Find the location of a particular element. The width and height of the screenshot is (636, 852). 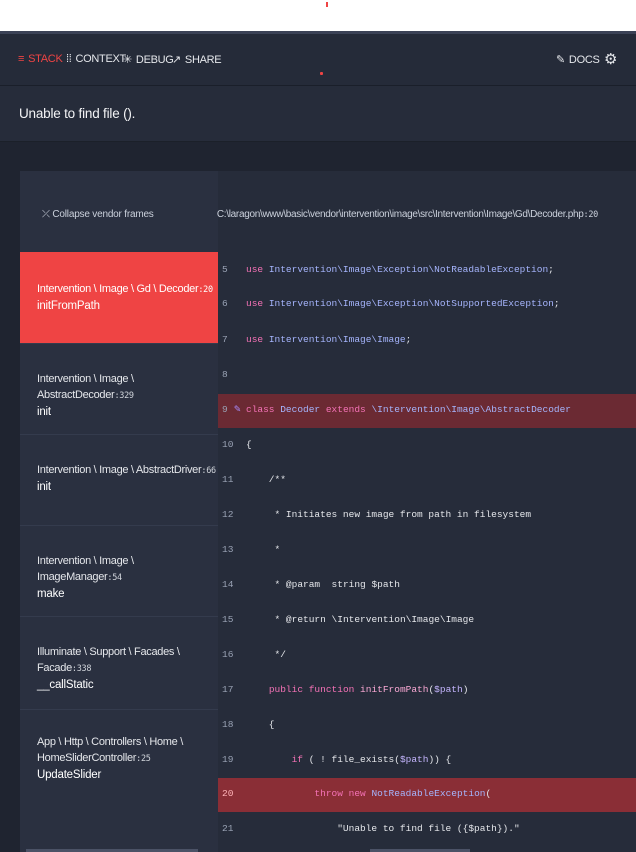

nav-debug-label: DEBUG is located at coordinates (154, 59).